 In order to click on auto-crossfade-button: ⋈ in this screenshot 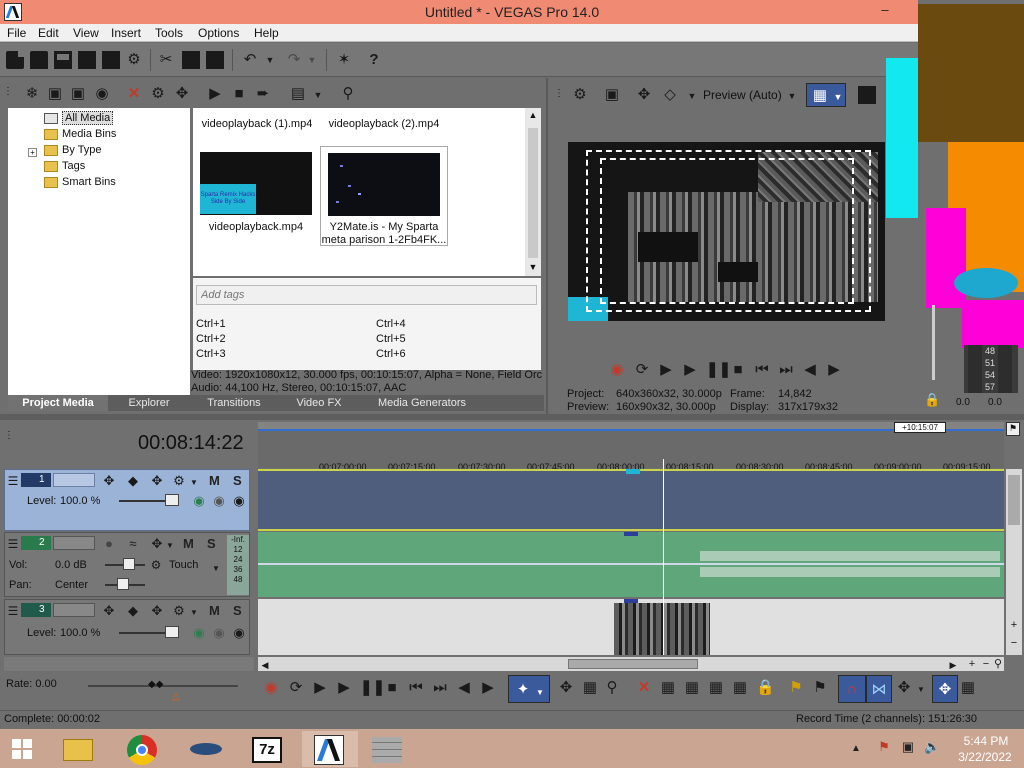, I will do `click(879, 689)`.